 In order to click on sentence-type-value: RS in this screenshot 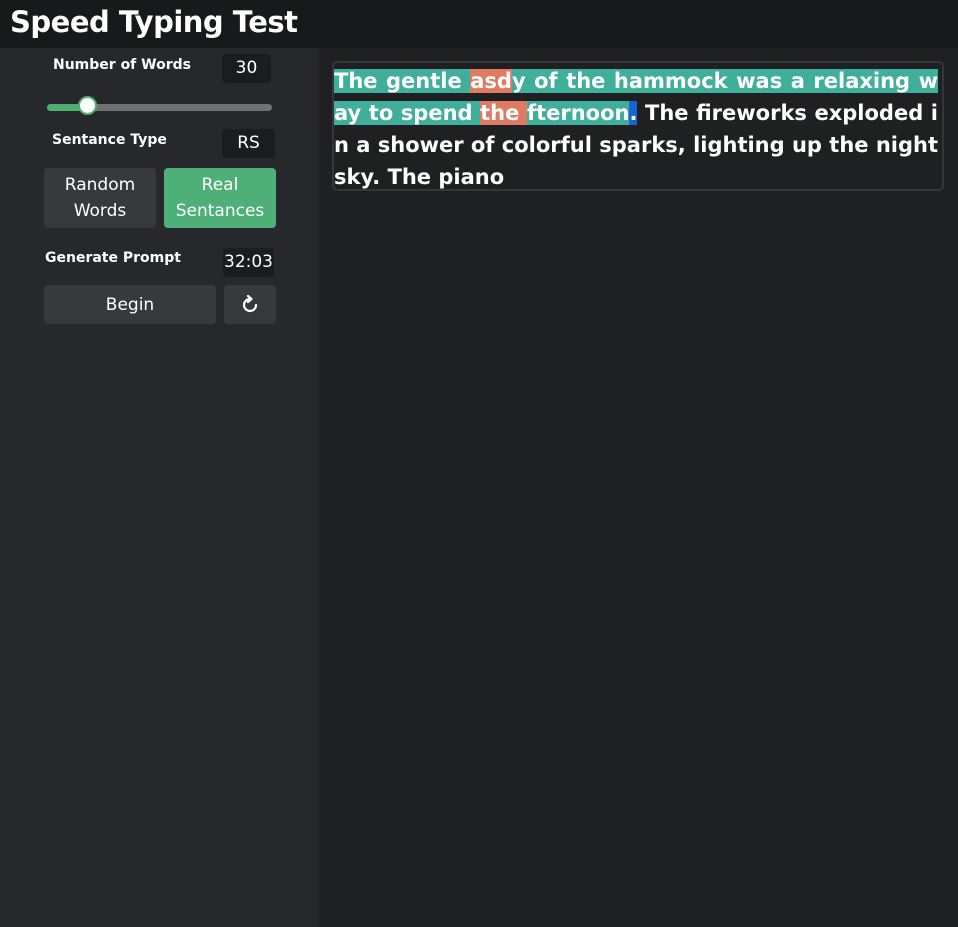, I will do `click(248, 143)`.